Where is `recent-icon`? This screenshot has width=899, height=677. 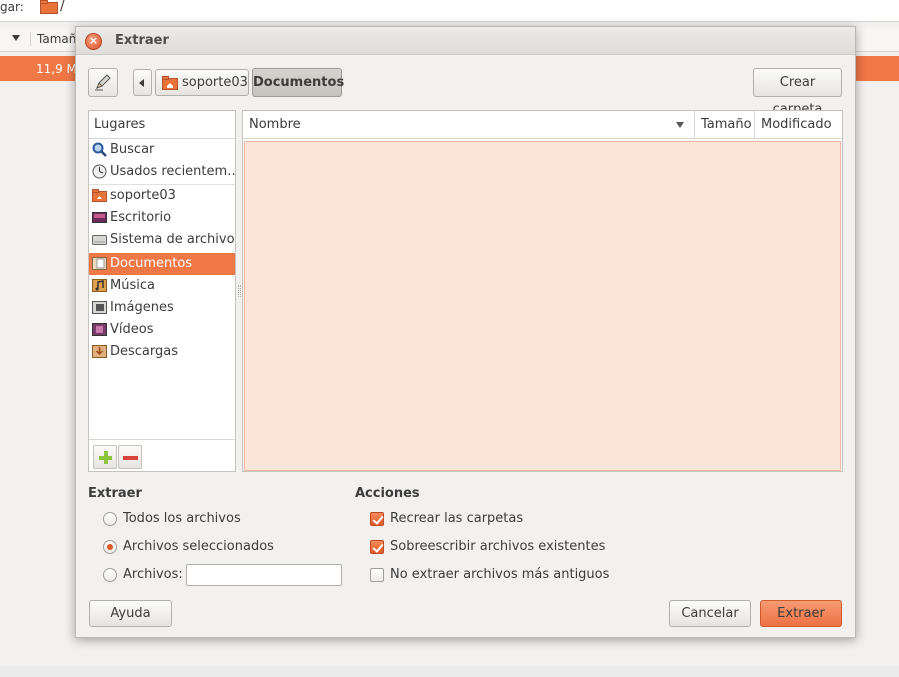 recent-icon is located at coordinates (99, 171).